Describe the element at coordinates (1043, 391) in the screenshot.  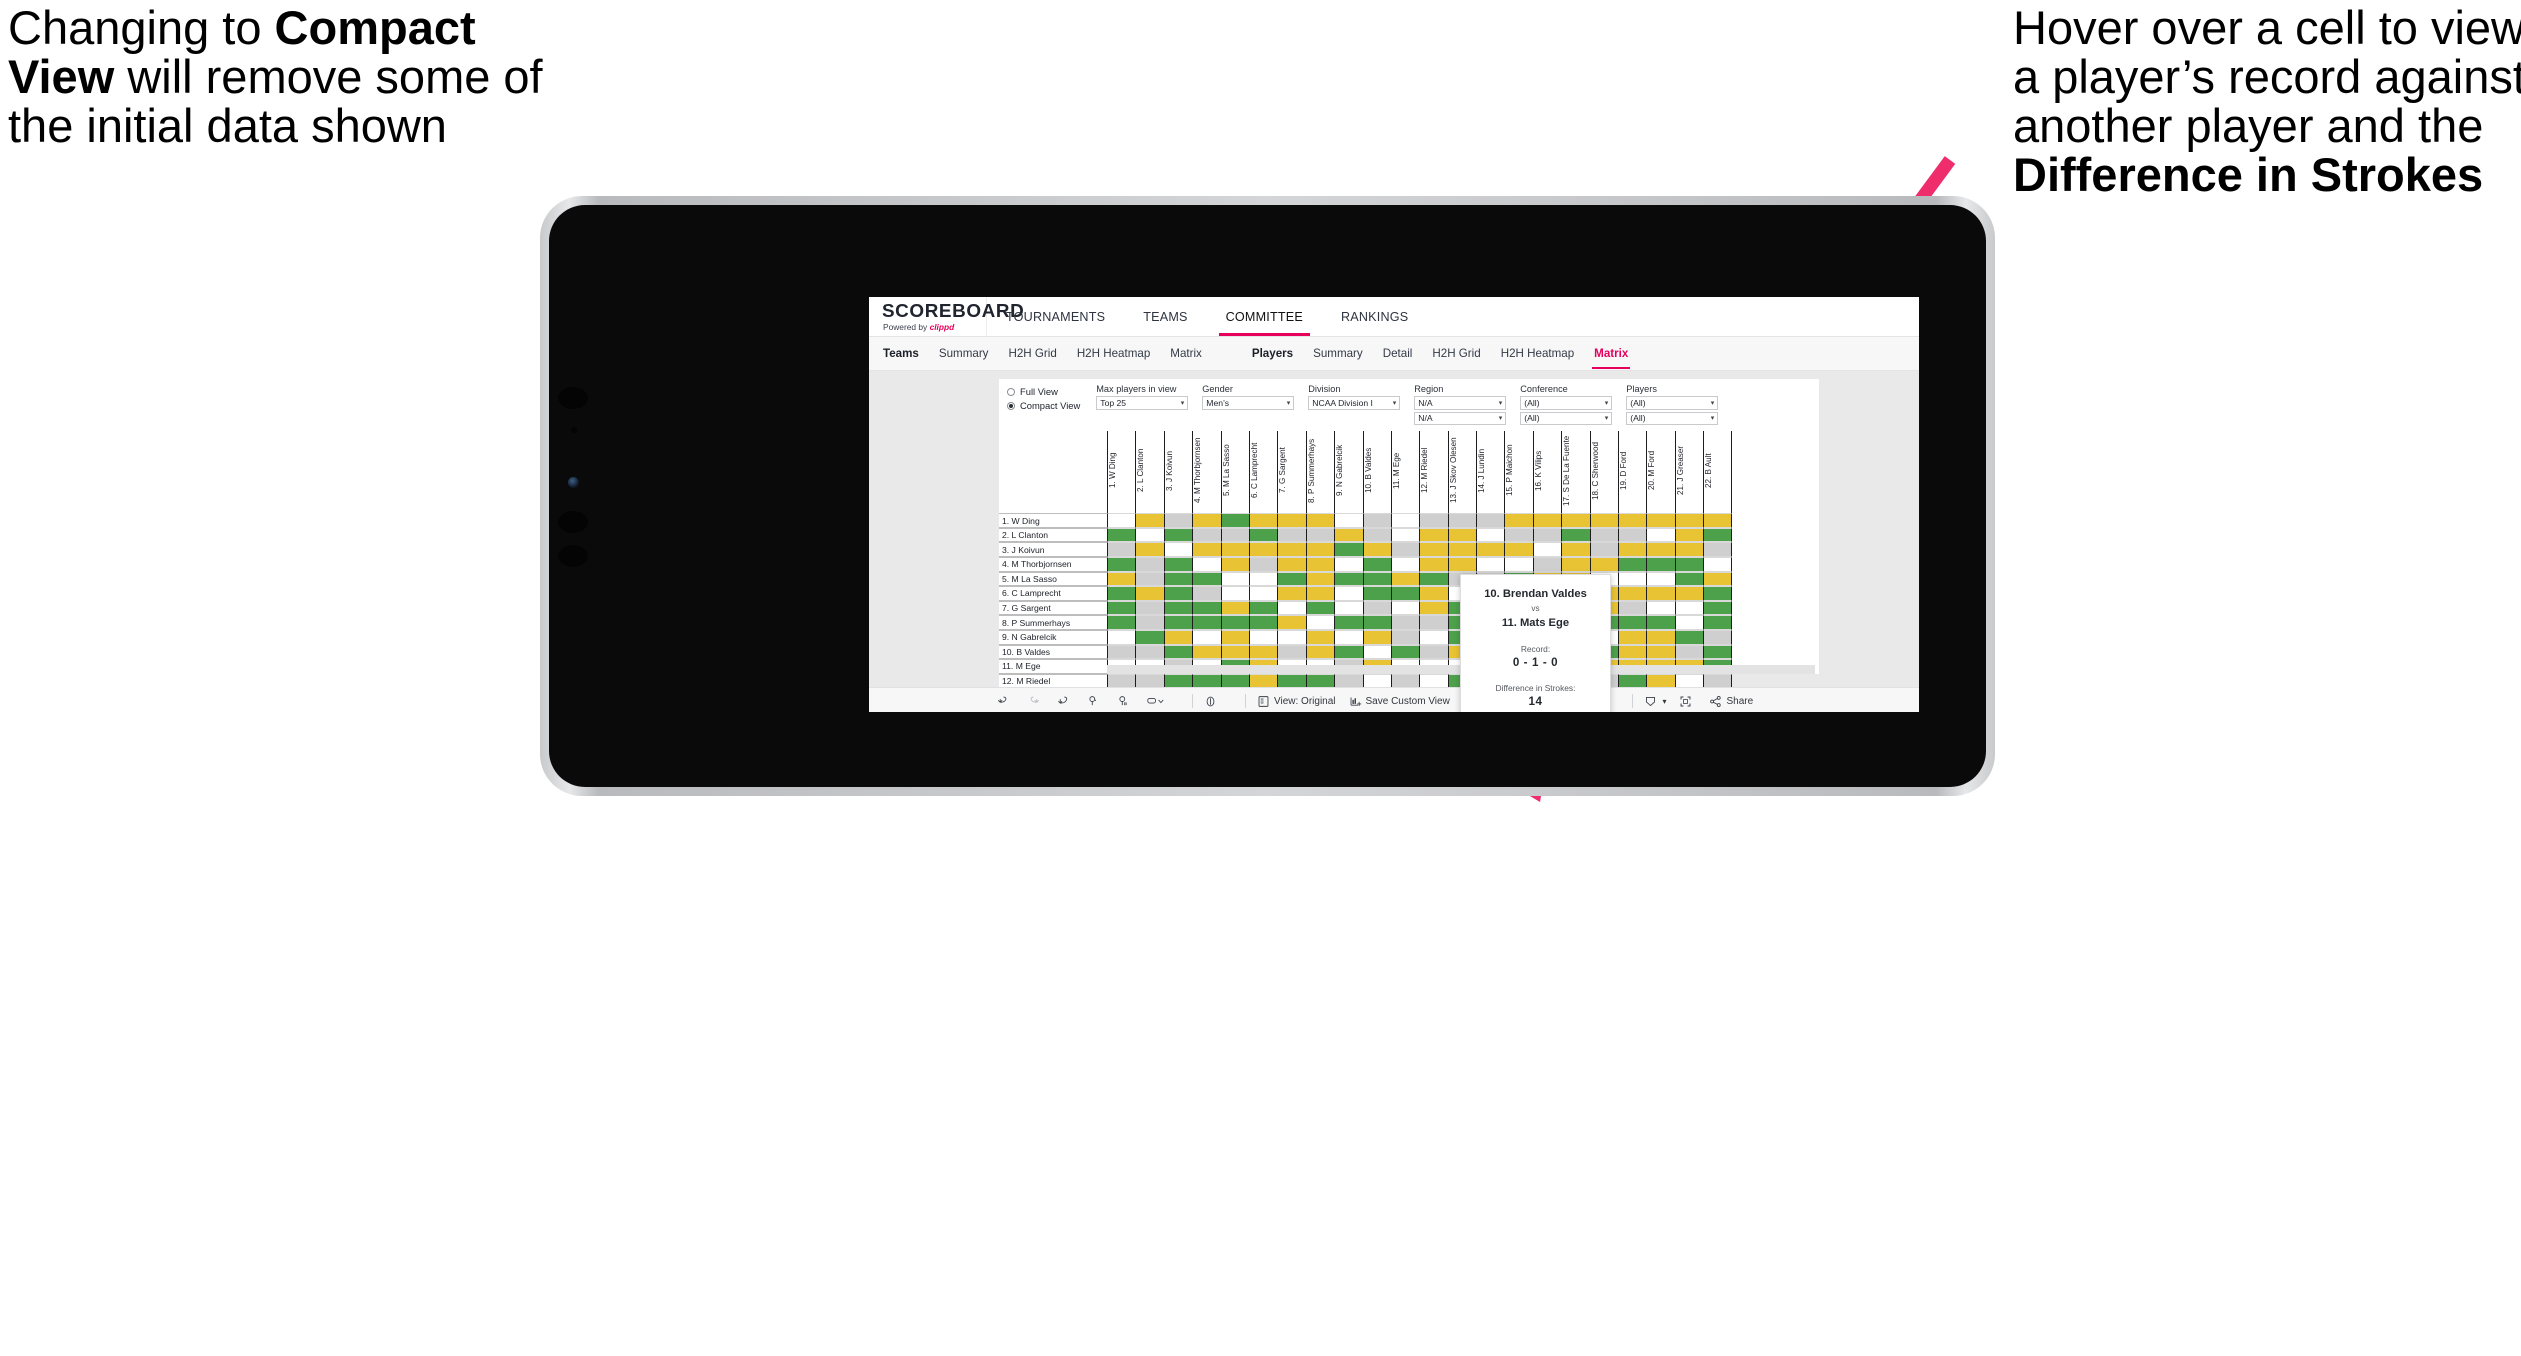
I see `radio-full-view: Full View` at that location.